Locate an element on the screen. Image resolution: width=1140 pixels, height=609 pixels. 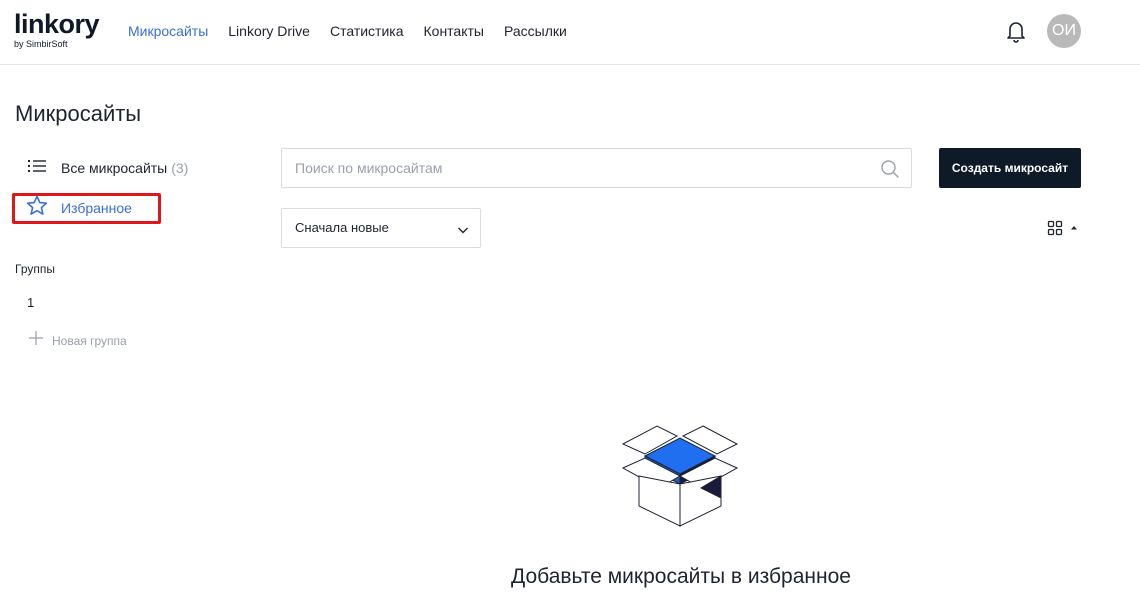
search-icon is located at coordinates (890, 169).